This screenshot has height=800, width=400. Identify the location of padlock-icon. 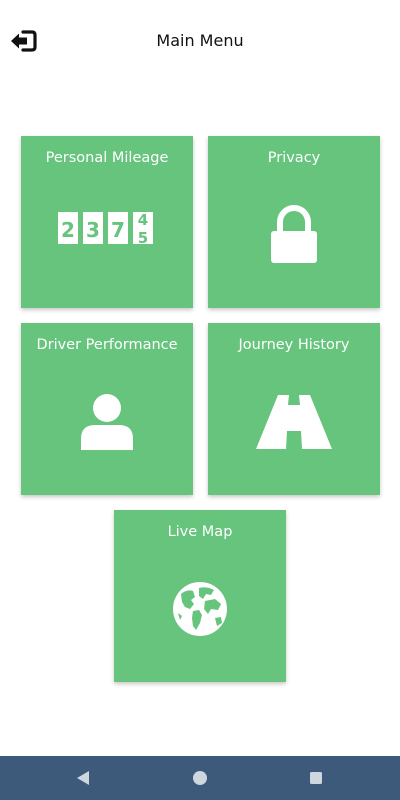
(294, 236).